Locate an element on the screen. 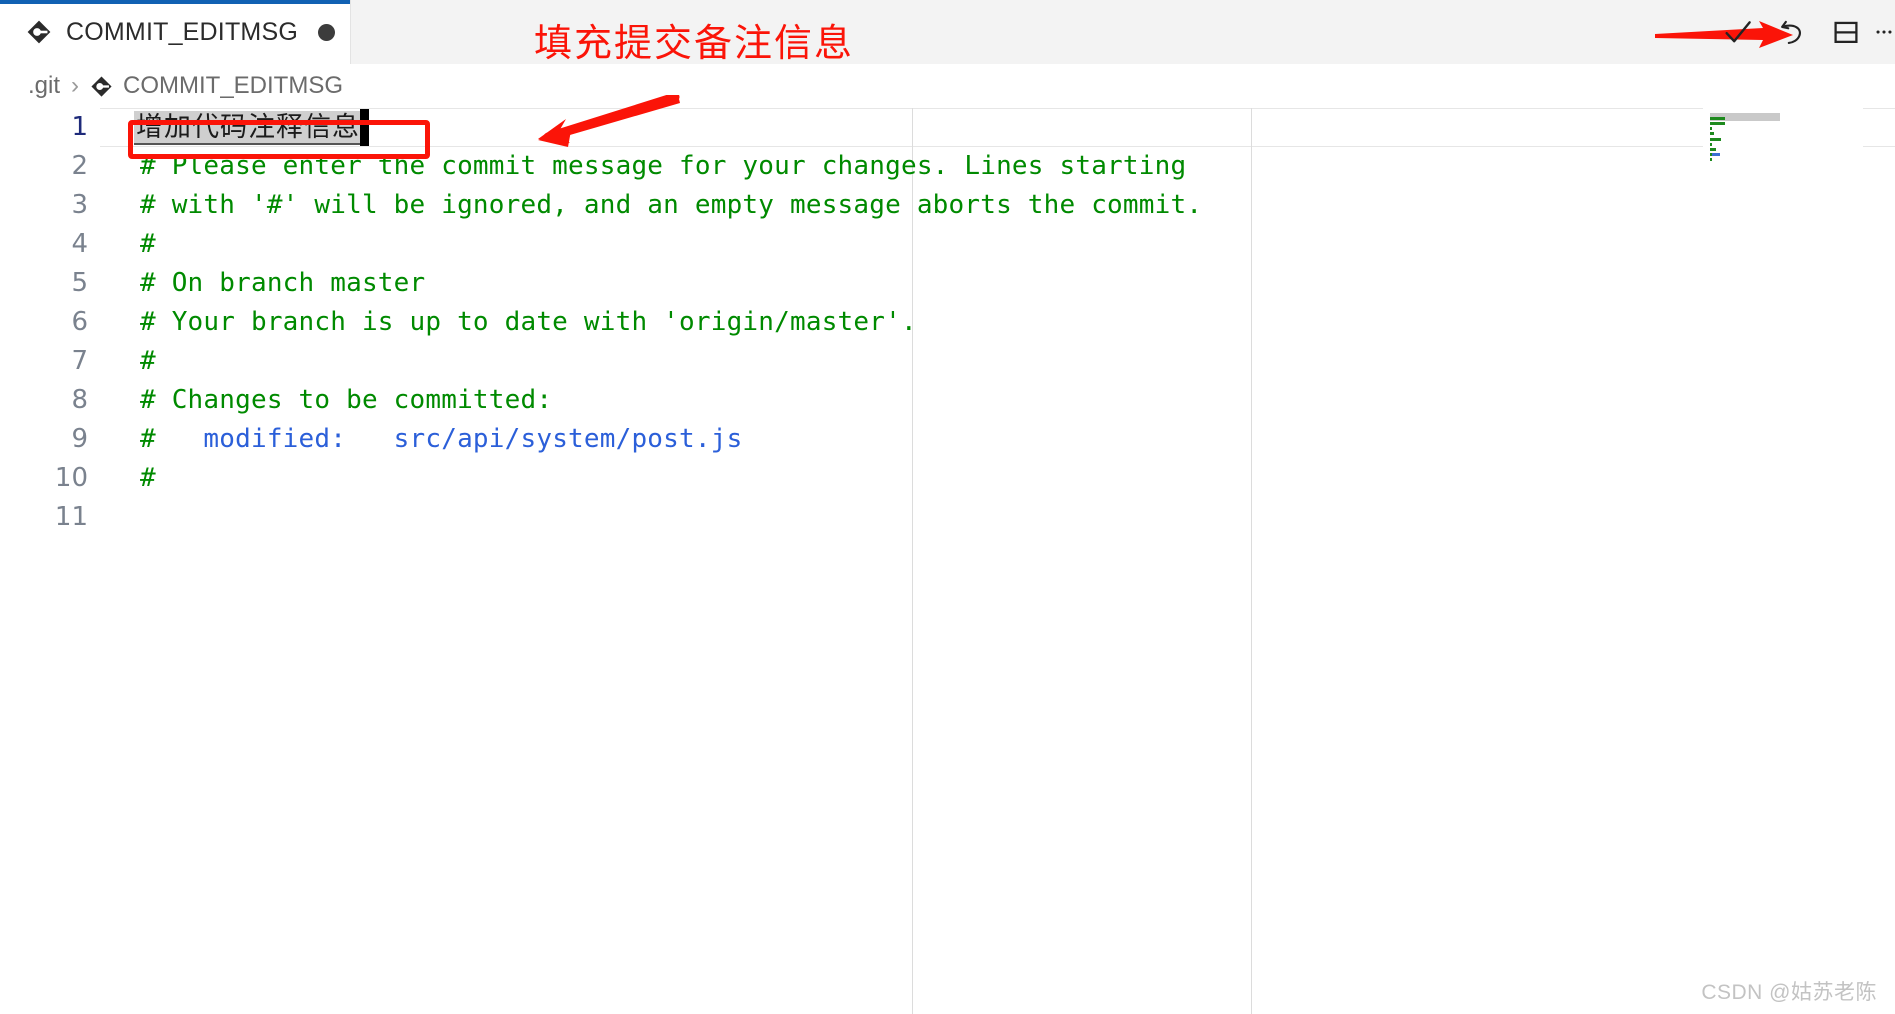 The height and width of the screenshot is (1014, 1895). code-line: # Changes to be committed: is located at coordinates (346, 400).